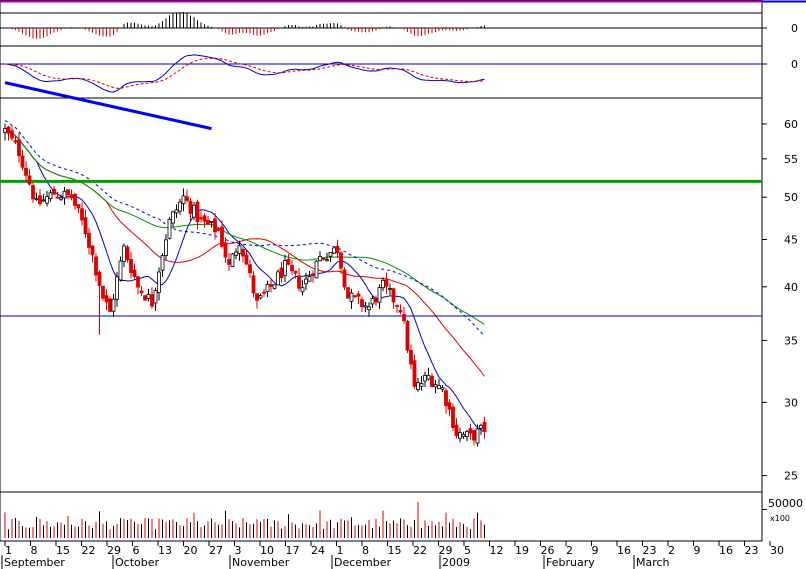 The height and width of the screenshot is (569, 806). What do you see at coordinates (624, 550) in the screenshot?
I see `x-tick-label: 16` at bounding box center [624, 550].